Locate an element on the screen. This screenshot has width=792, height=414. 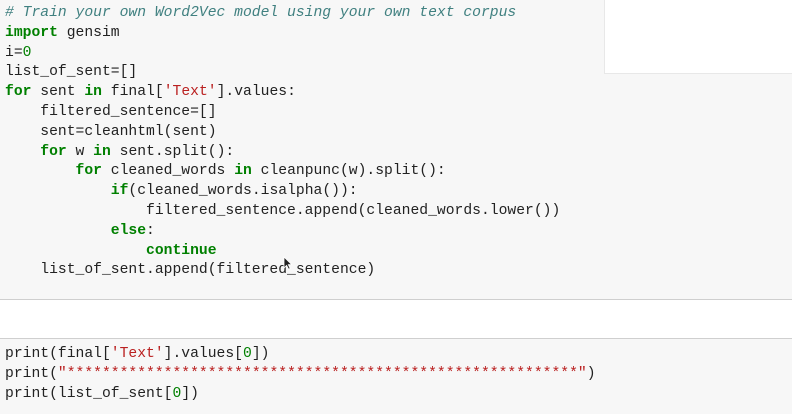
code-token: cleanpunc(w).split(): is located at coordinates (348, 171).